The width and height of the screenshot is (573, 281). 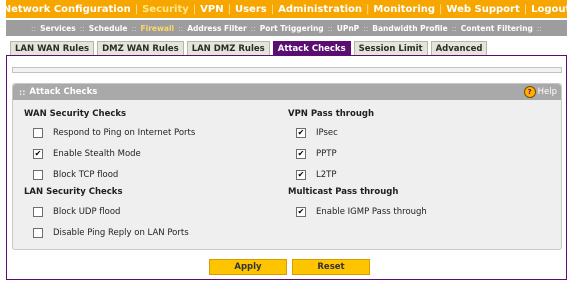 What do you see at coordinates (326, 175) in the screenshot?
I see `l2tp-label: L2TP` at bounding box center [326, 175].